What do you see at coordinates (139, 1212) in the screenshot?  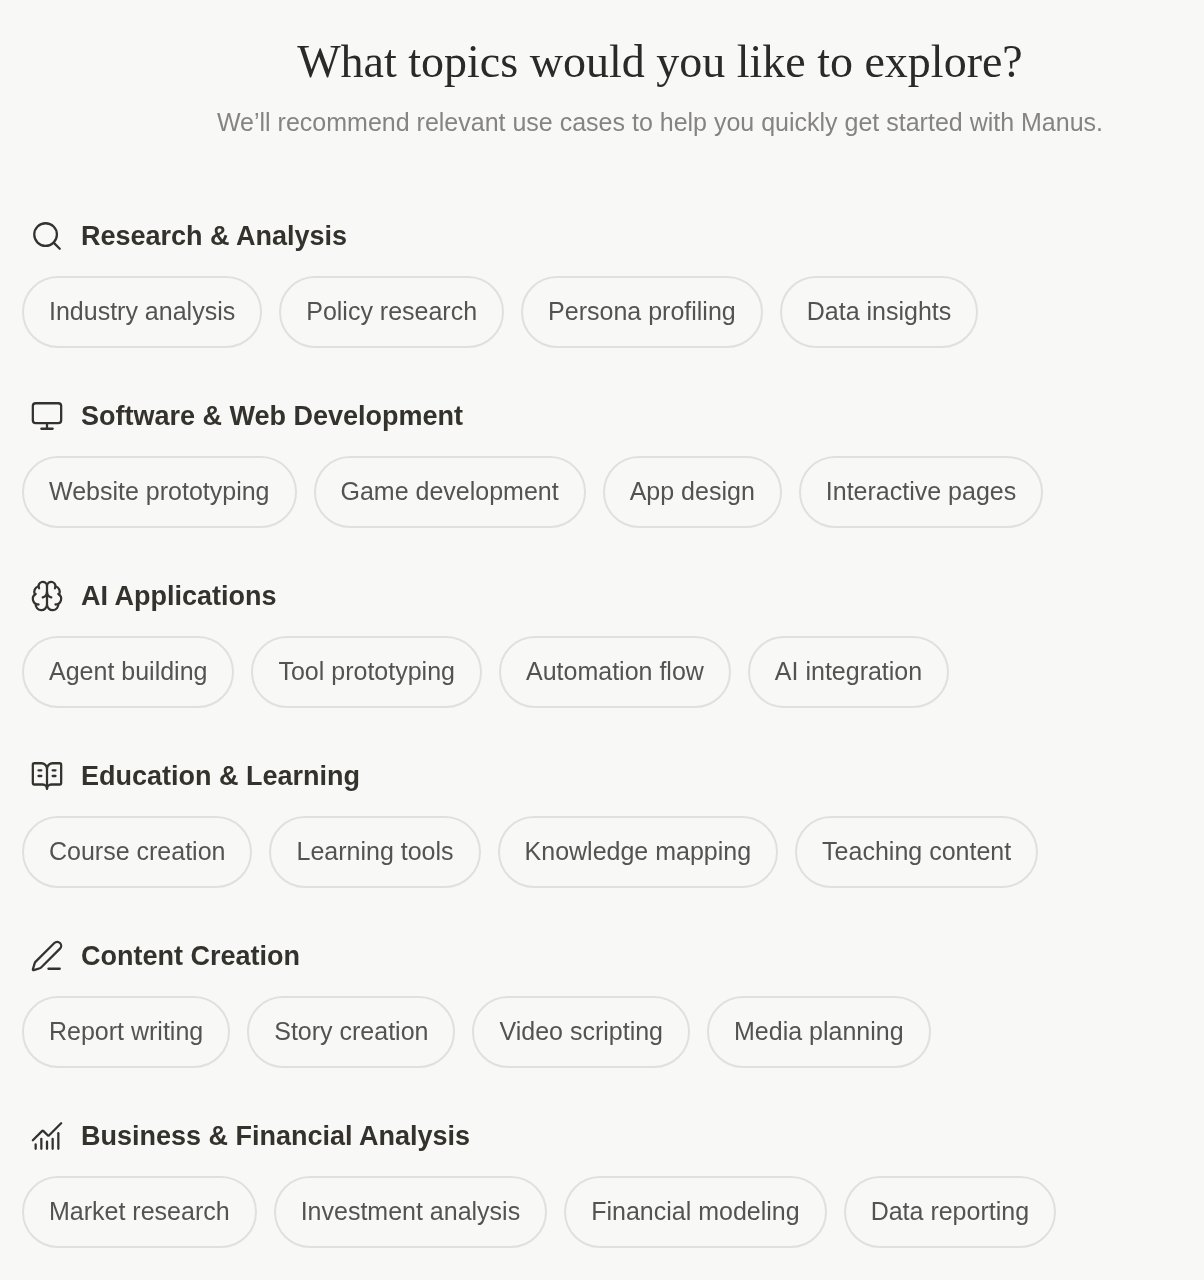 I see `topic-chip: Market research` at bounding box center [139, 1212].